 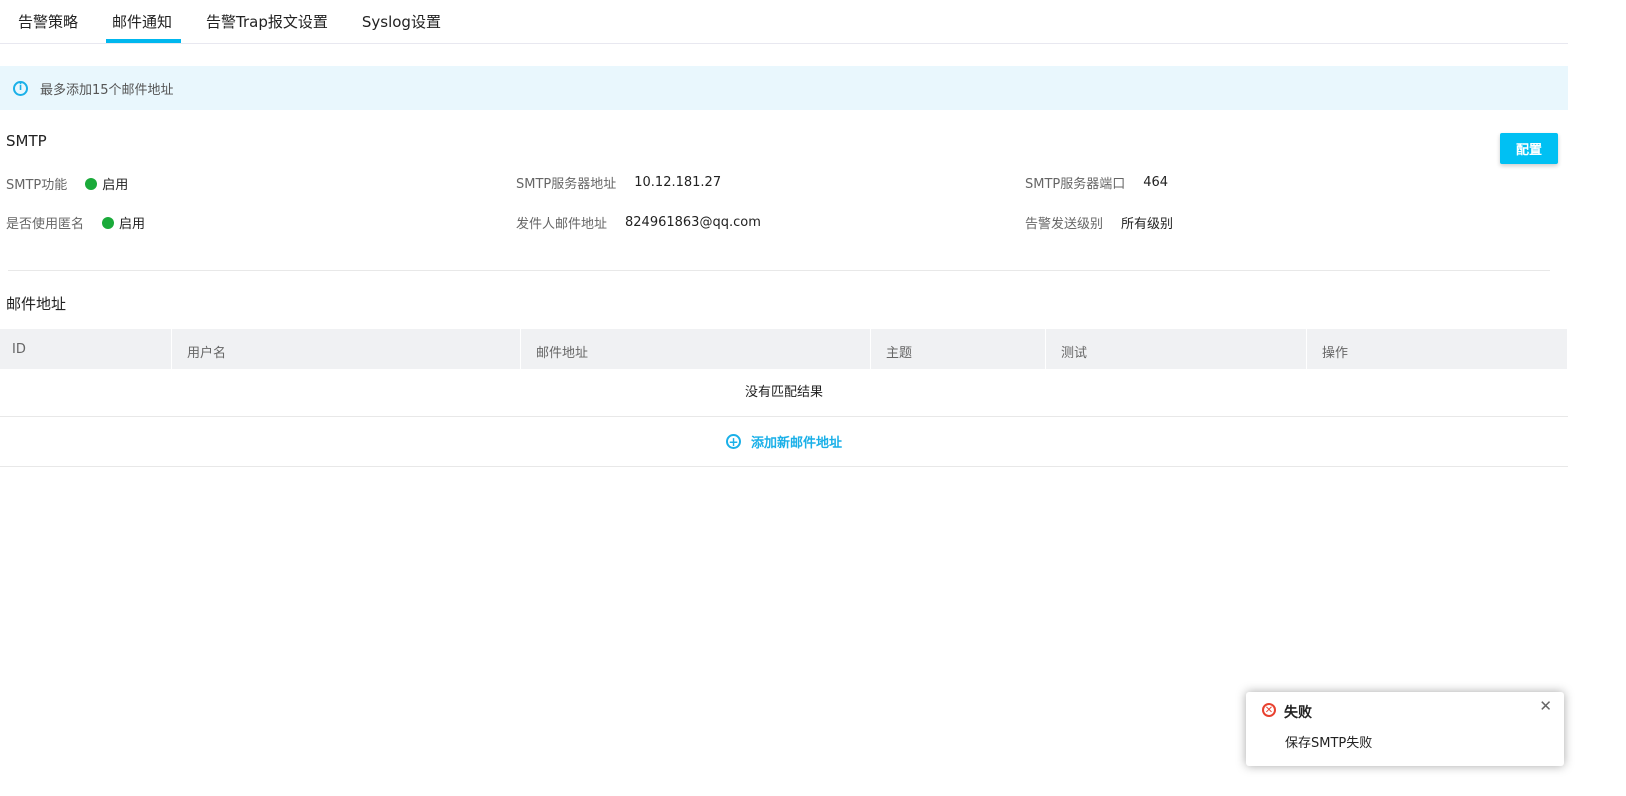 What do you see at coordinates (696, 349) in the screenshot?
I see `col-email: 邮件地址` at bounding box center [696, 349].